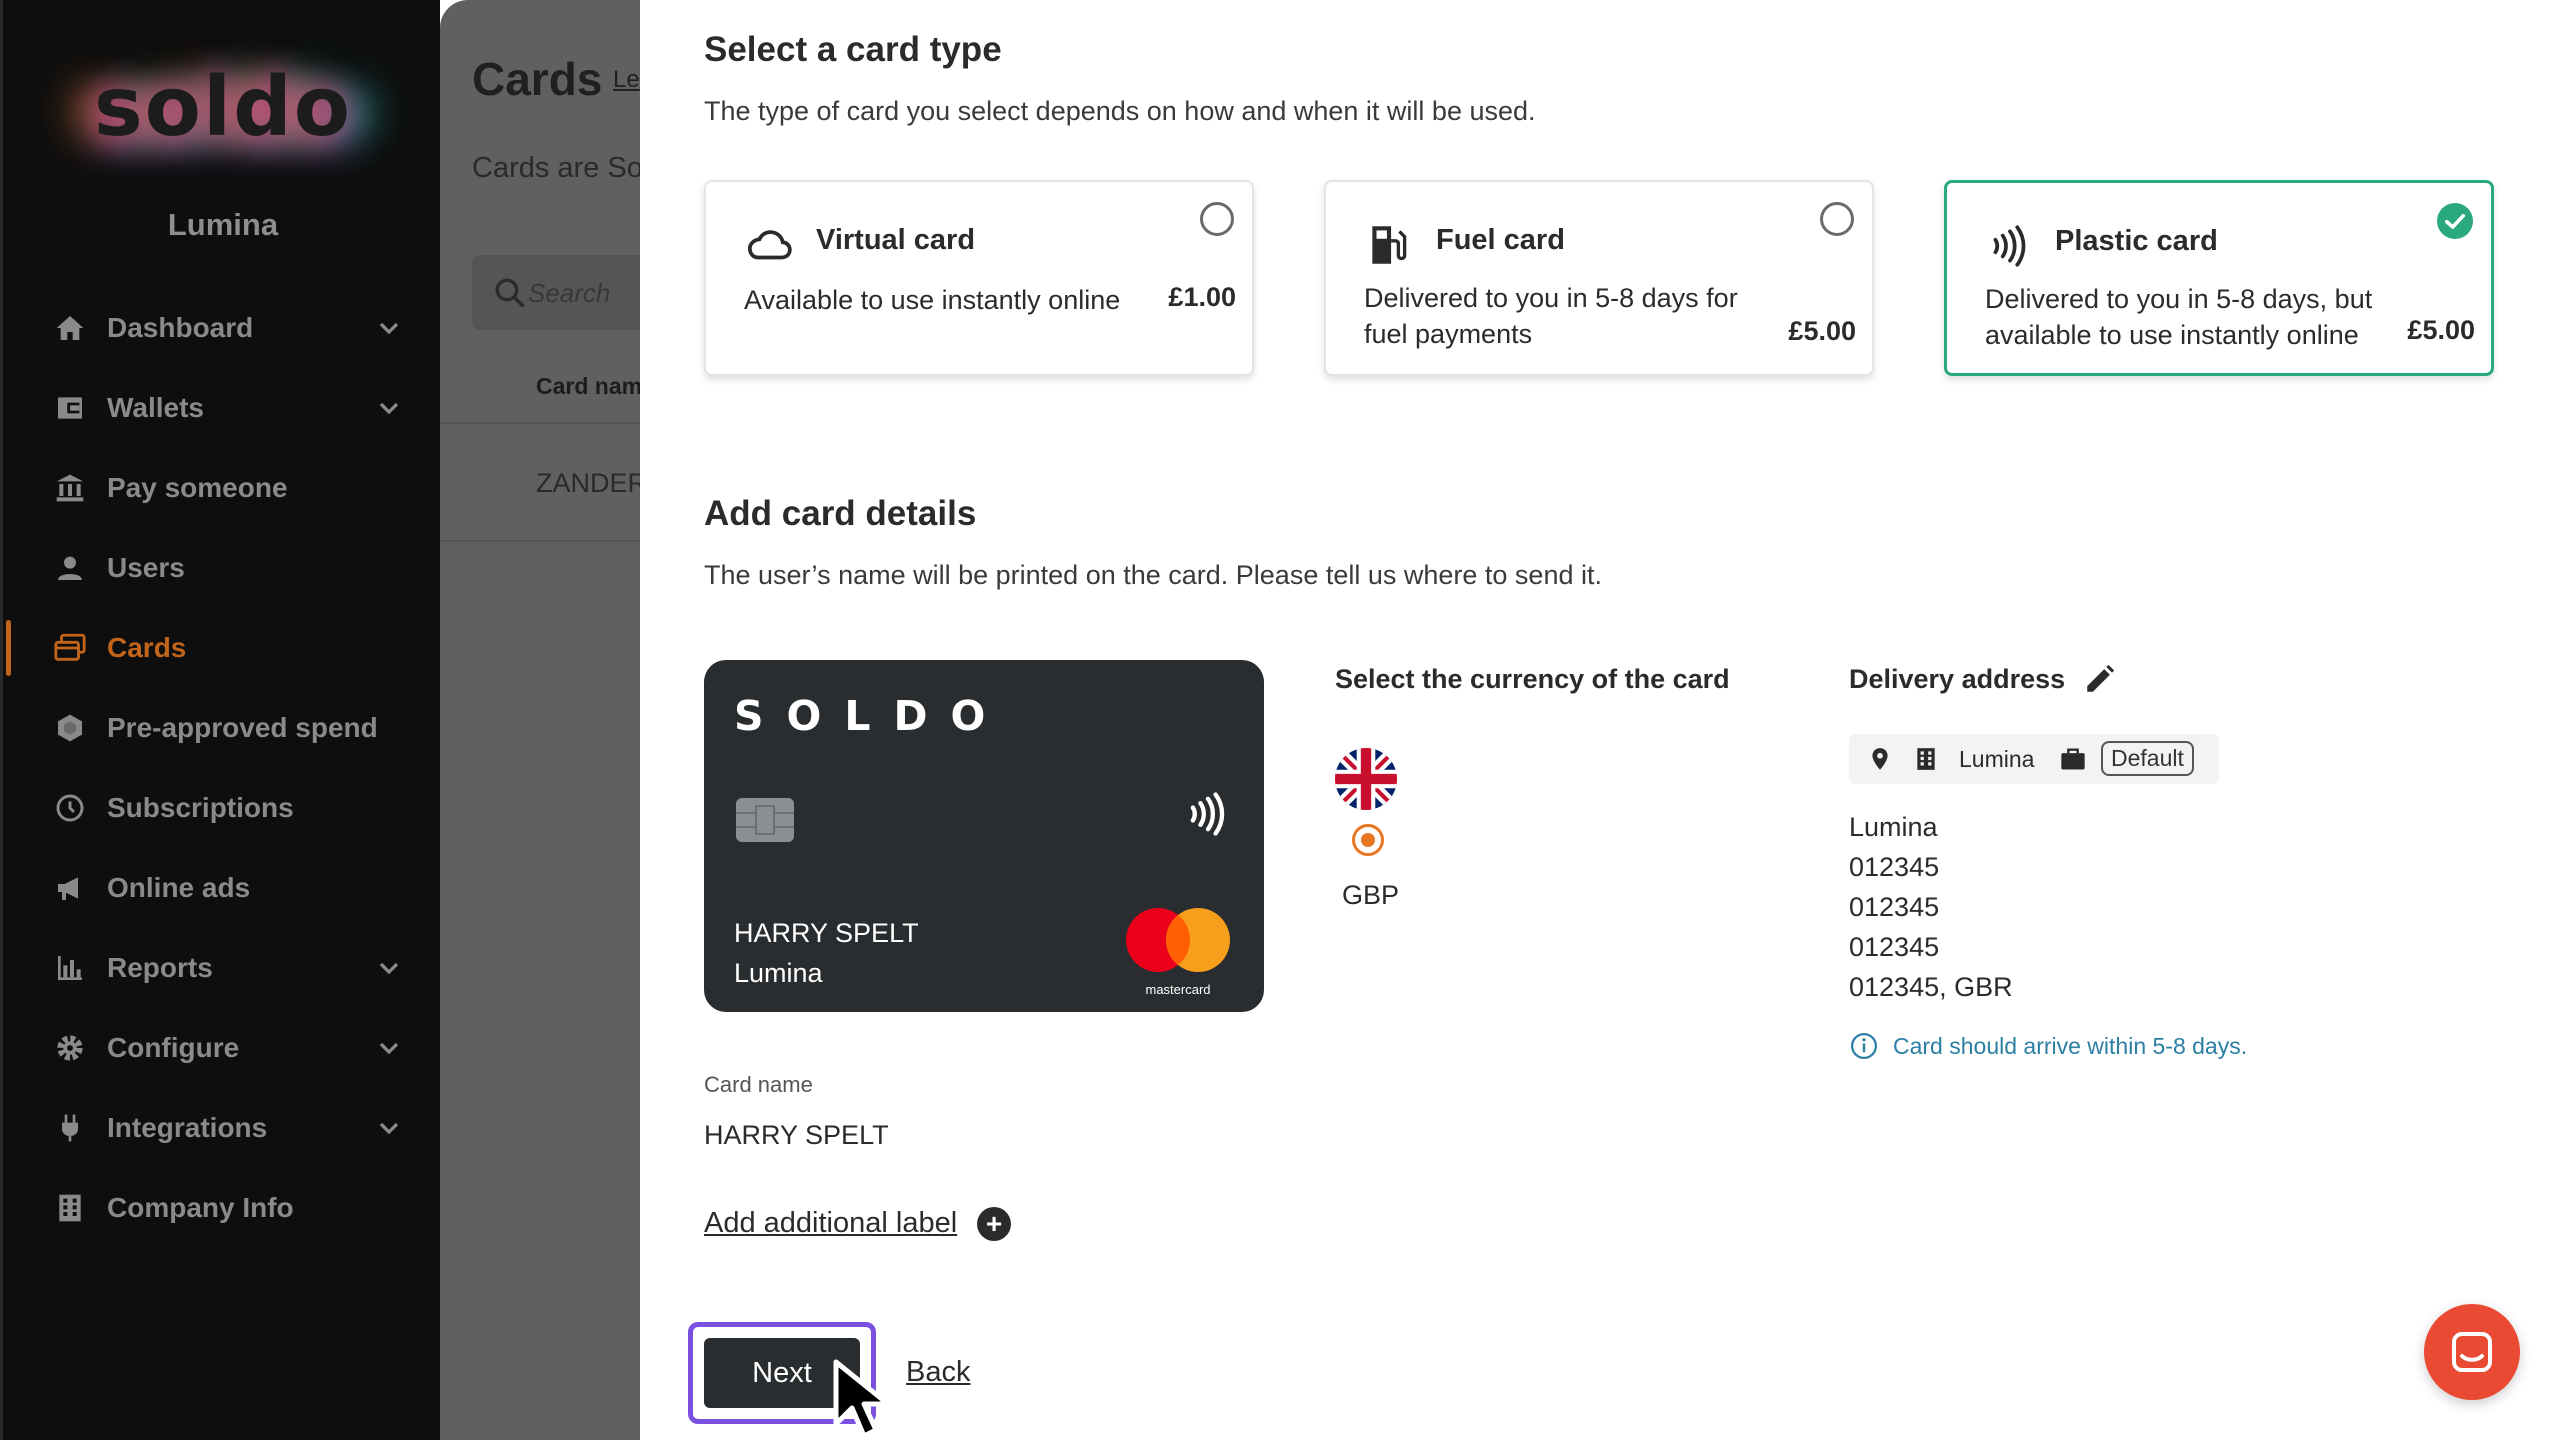 This screenshot has width=2560, height=1440. Describe the element at coordinates (179, 887) in the screenshot. I see `sidebar-item-label: Online ads` at that location.